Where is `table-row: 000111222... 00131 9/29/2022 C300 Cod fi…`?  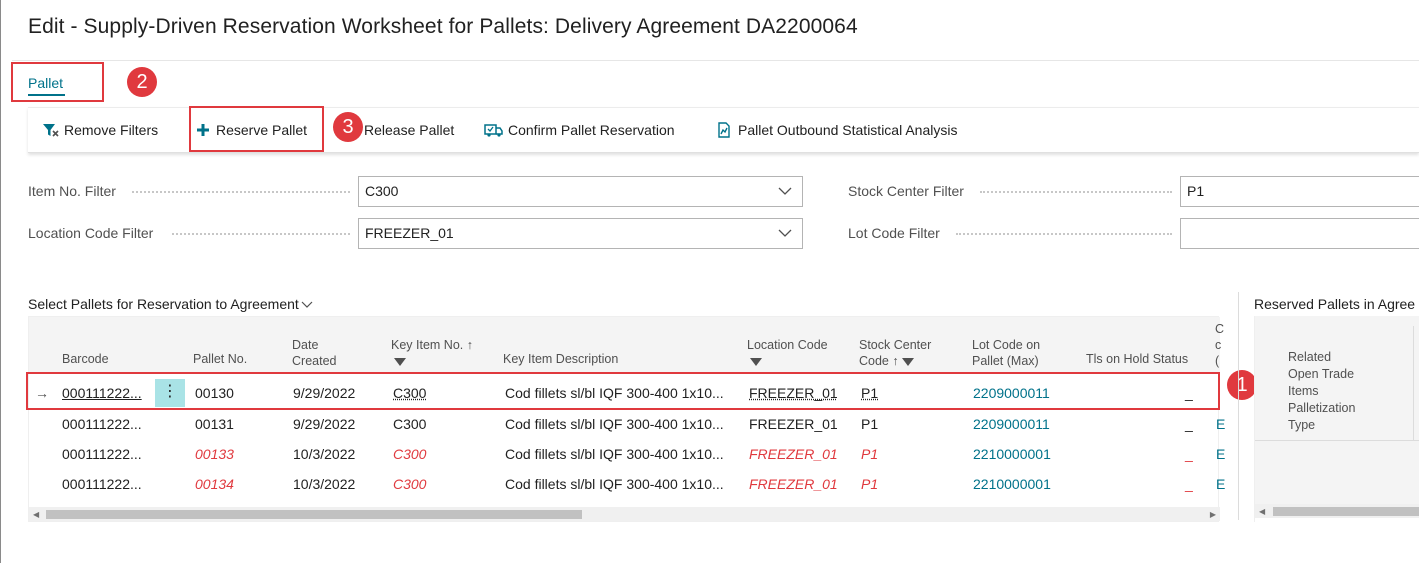 table-row: 000111222... 00131 9/29/2022 C300 Cod fi… is located at coordinates (627, 424).